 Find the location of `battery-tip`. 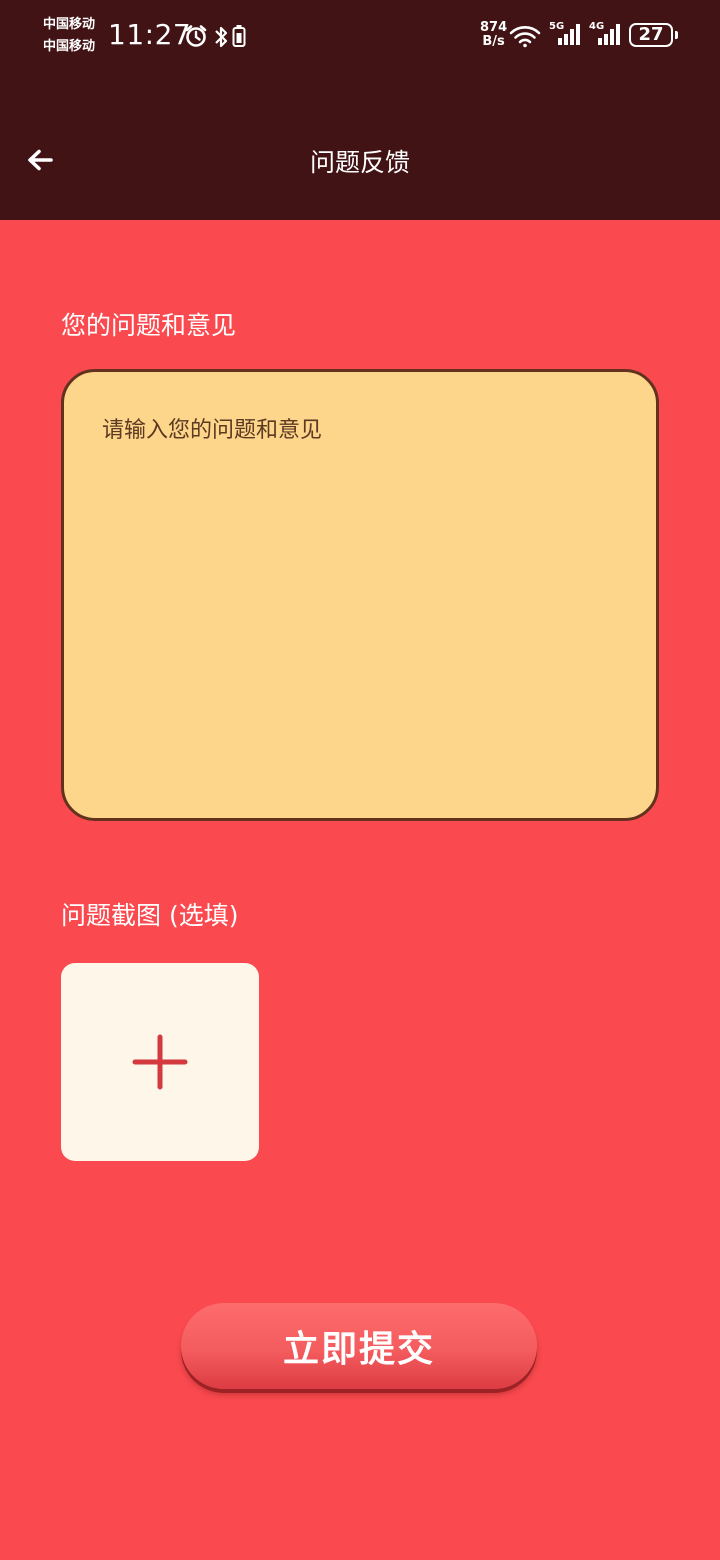

battery-tip is located at coordinates (676, 35).